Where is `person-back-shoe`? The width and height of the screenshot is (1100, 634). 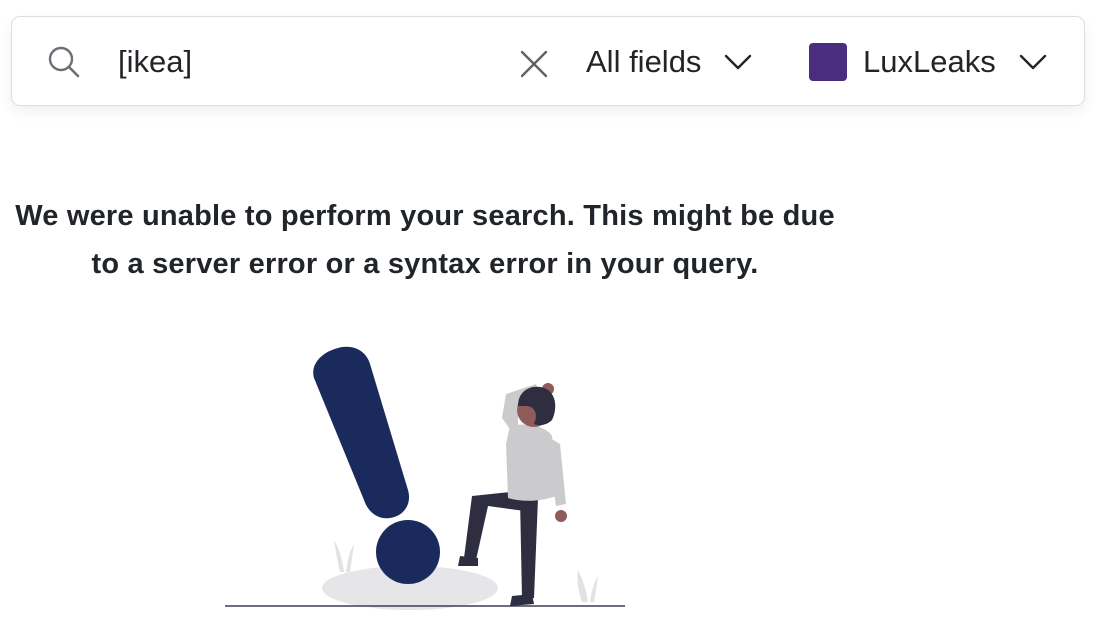 person-back-shoe is located at coordinates (522, 600).